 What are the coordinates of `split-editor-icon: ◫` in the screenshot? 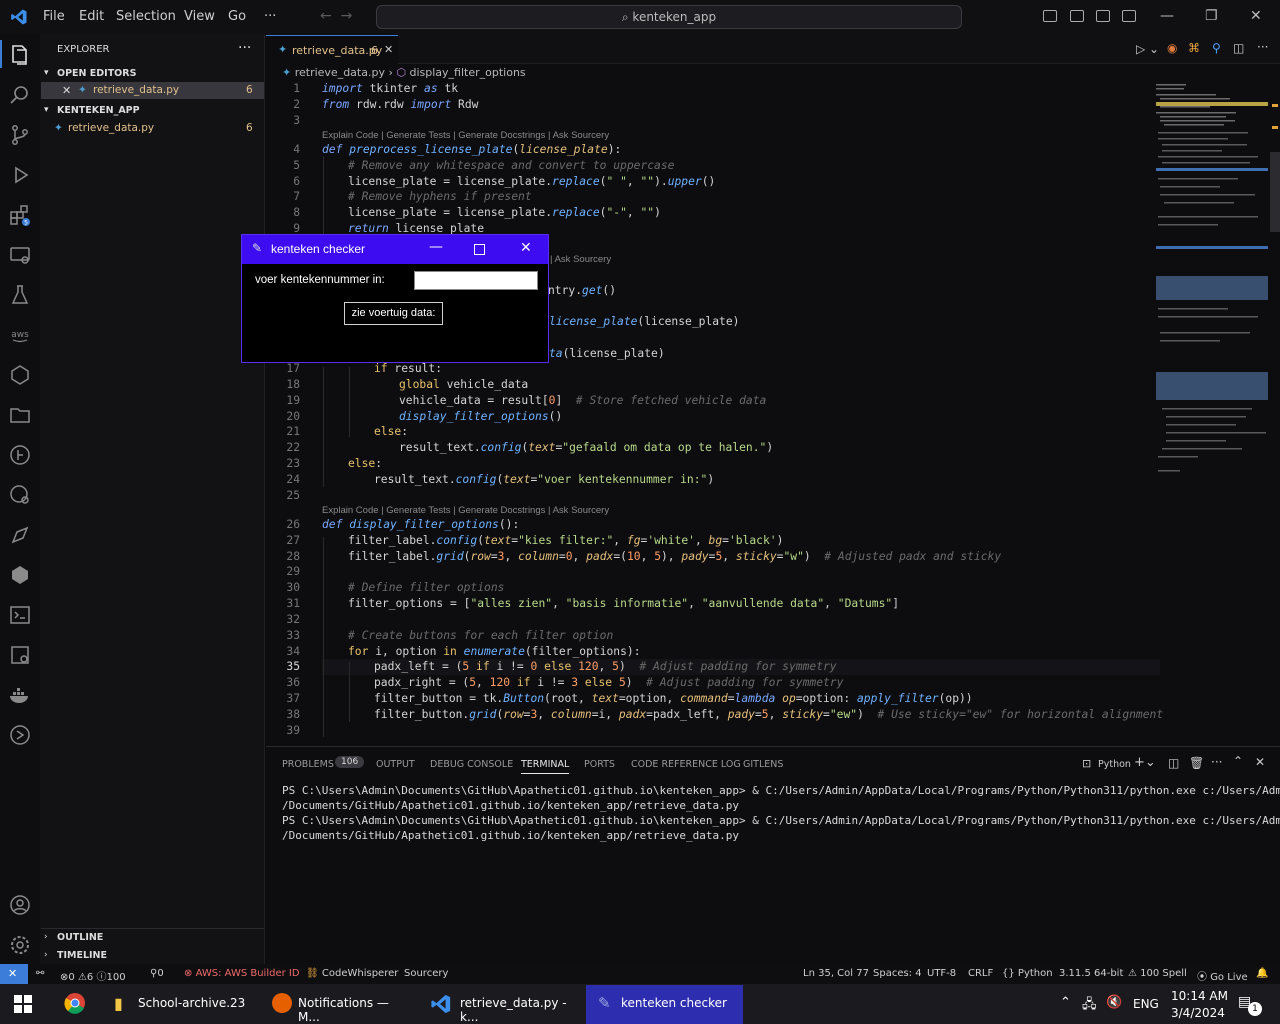 It's located at (1238, 48).